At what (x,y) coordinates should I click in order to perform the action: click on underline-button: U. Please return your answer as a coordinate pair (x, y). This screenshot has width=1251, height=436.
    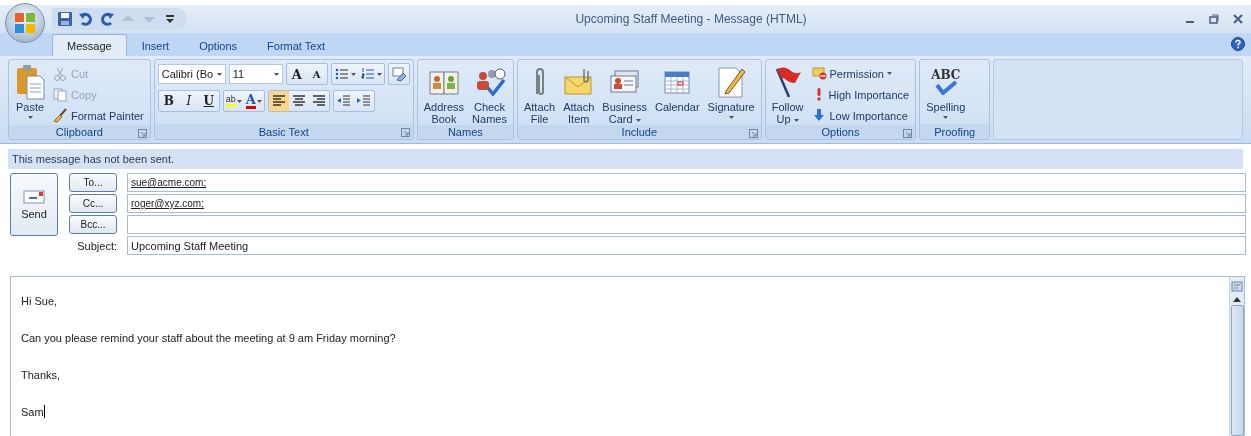
    Looking at the image, I should click on (208, 101).